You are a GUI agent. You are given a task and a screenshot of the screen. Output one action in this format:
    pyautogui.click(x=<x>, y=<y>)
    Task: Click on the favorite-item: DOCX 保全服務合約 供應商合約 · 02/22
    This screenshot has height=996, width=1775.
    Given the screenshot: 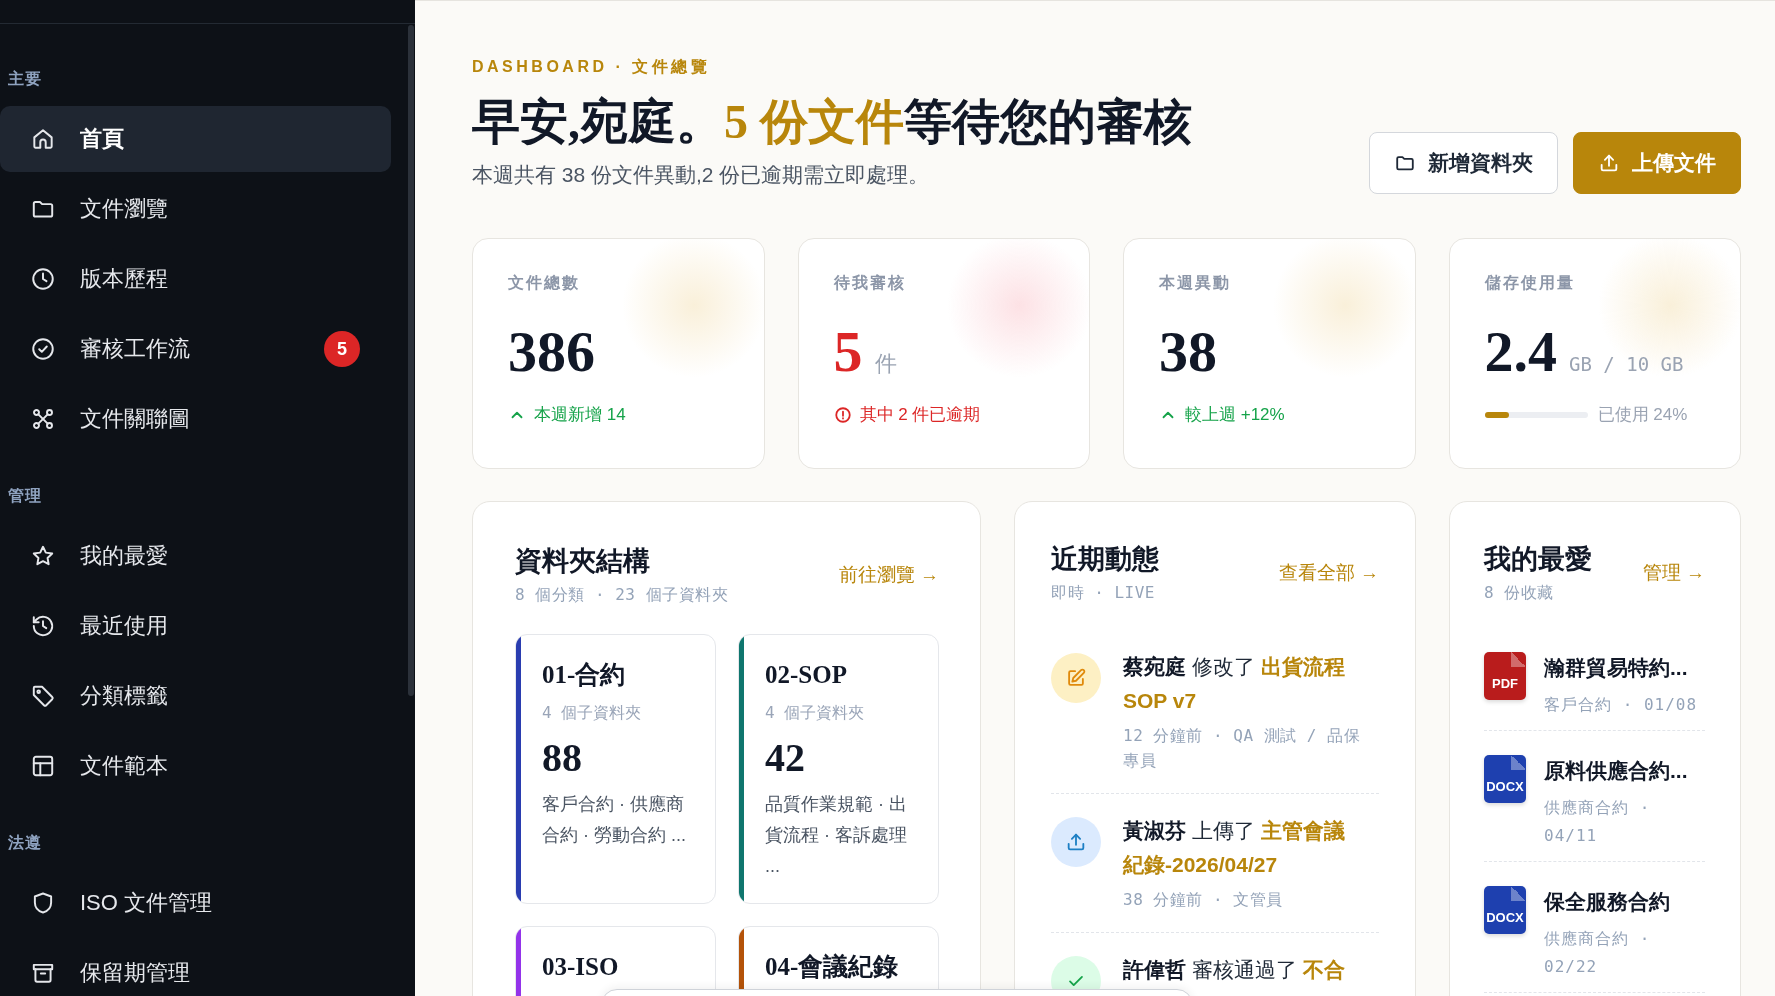 What is the action you would take?
    pyautogui.click(x=1594, y=927)
    